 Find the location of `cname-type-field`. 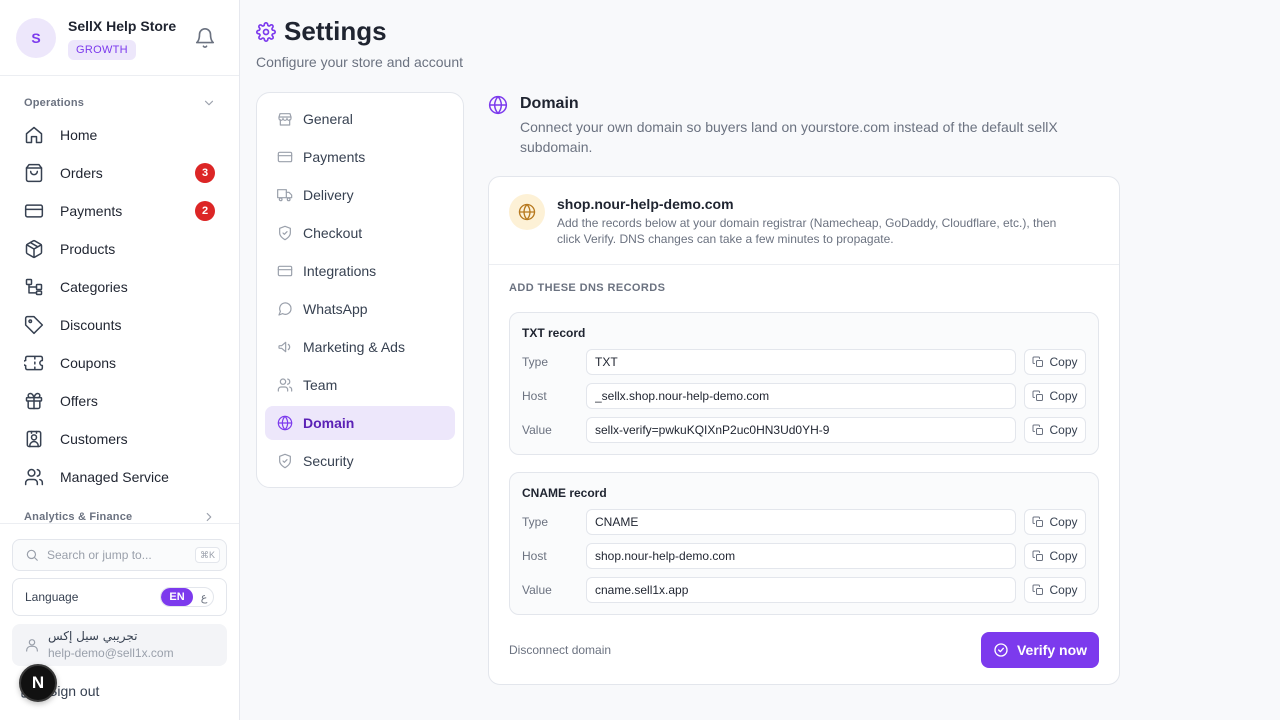

cname-type-field is located at coordinates (801, 522).